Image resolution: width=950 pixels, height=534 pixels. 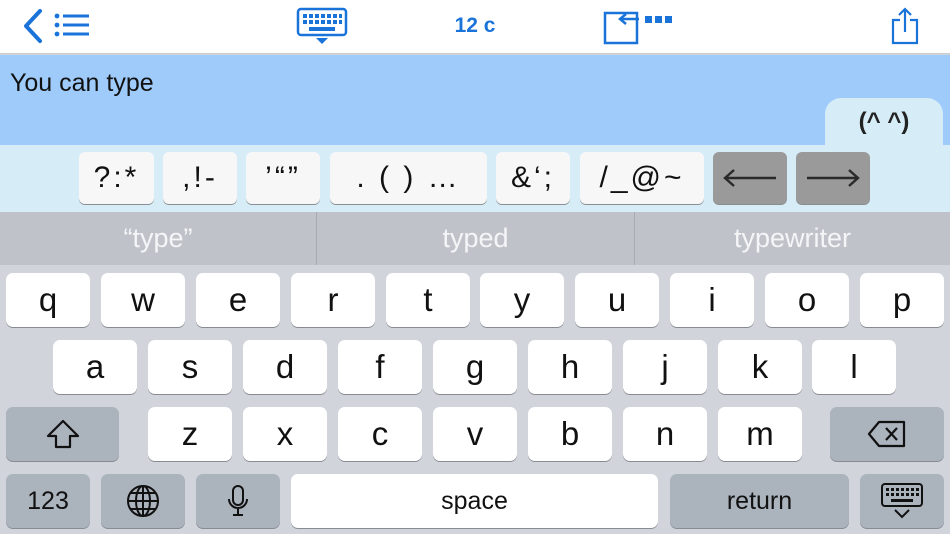 I want to click on insert-arrow-icon, so click(x=637, y=28).